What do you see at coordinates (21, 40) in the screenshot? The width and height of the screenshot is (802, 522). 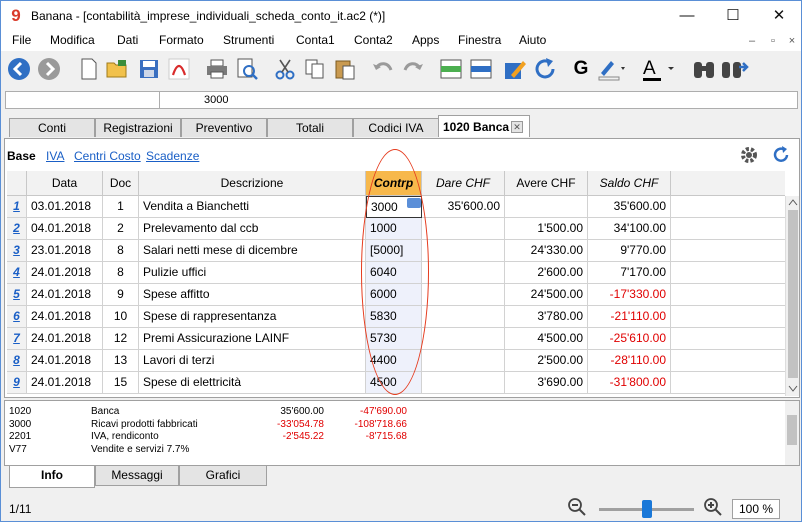 I see `menu-file: File` at bounding box center [21, 40].